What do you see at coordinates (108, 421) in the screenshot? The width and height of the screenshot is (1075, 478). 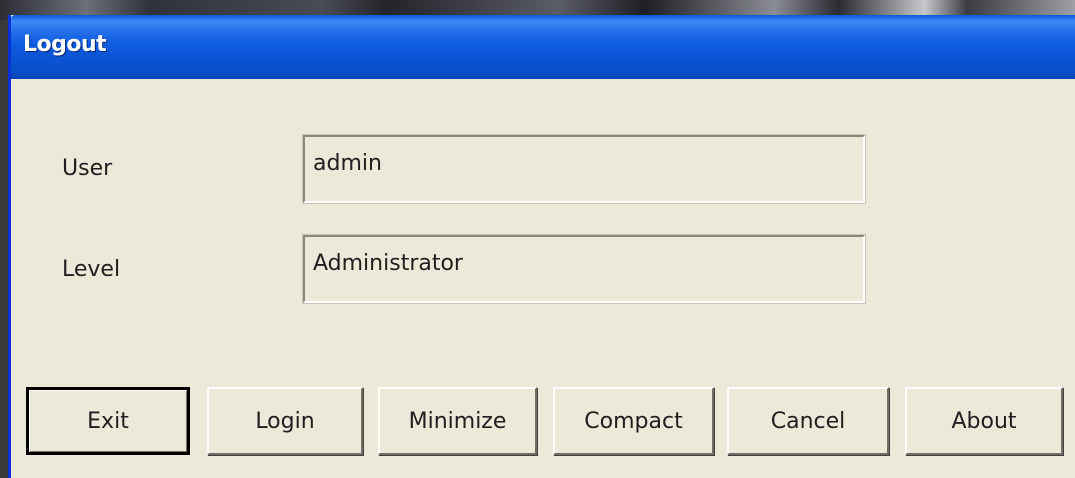 I see `exit-button: Exit` at bounding box center [108, 421].